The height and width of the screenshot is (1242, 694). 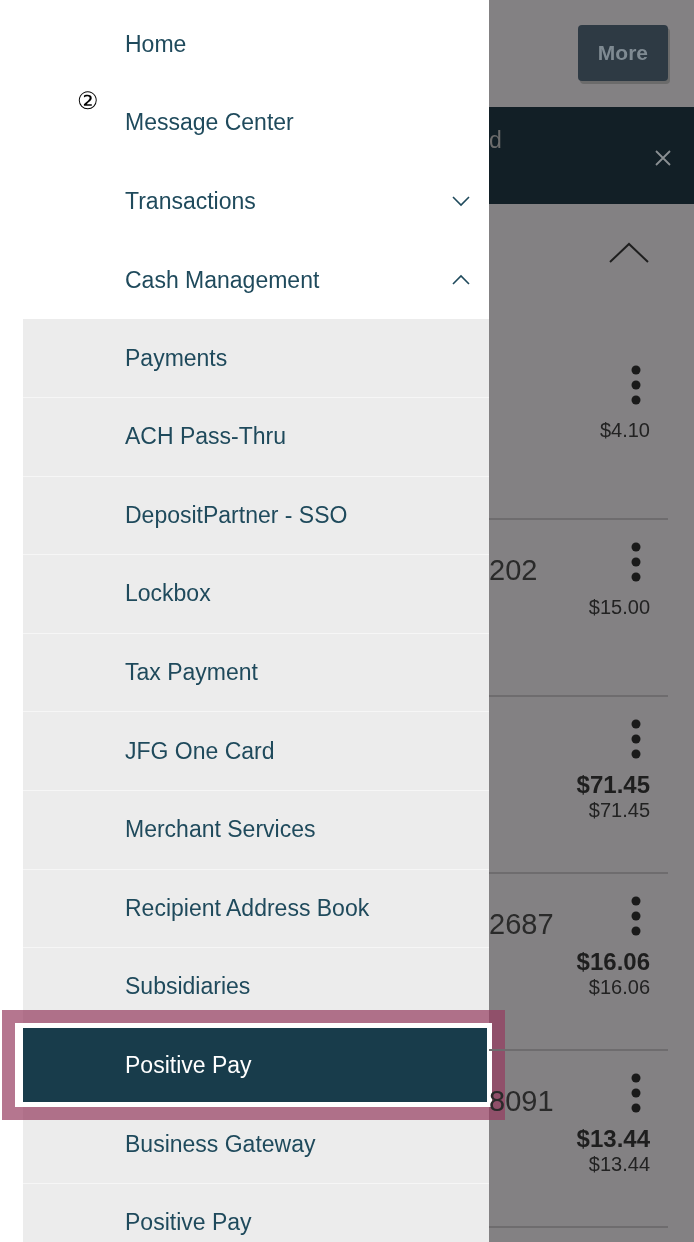 What do you see at coordinates (521, 924) in the screenshot?
I see `reference-number: 2687` at bounding box center [521, 924].